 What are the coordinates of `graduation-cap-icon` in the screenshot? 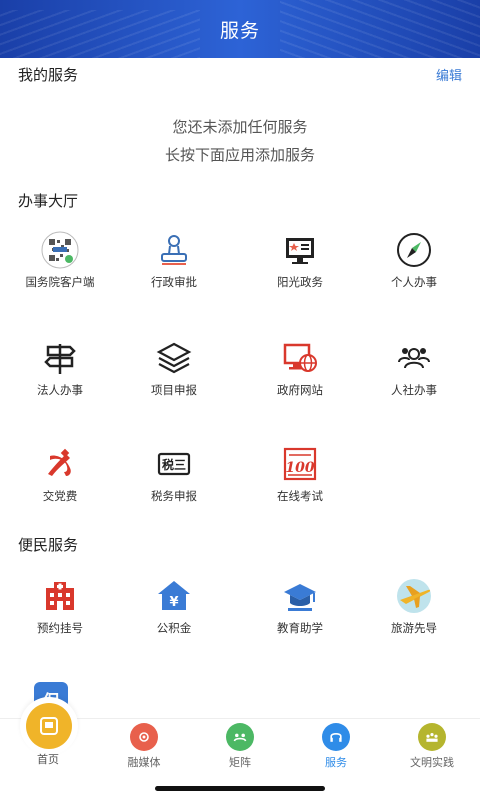 It's located at (300, 596).